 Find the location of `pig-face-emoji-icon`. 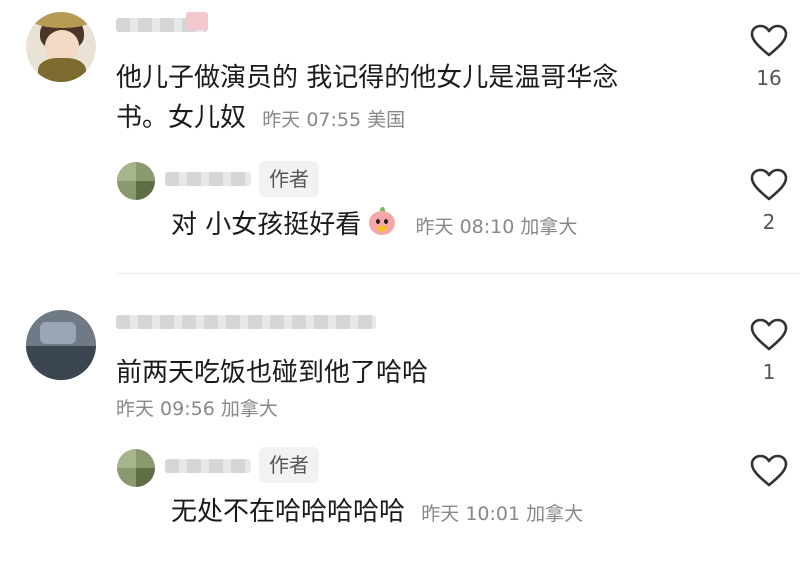

pig-face-emoji-icon is located at coordinates (382, 222).